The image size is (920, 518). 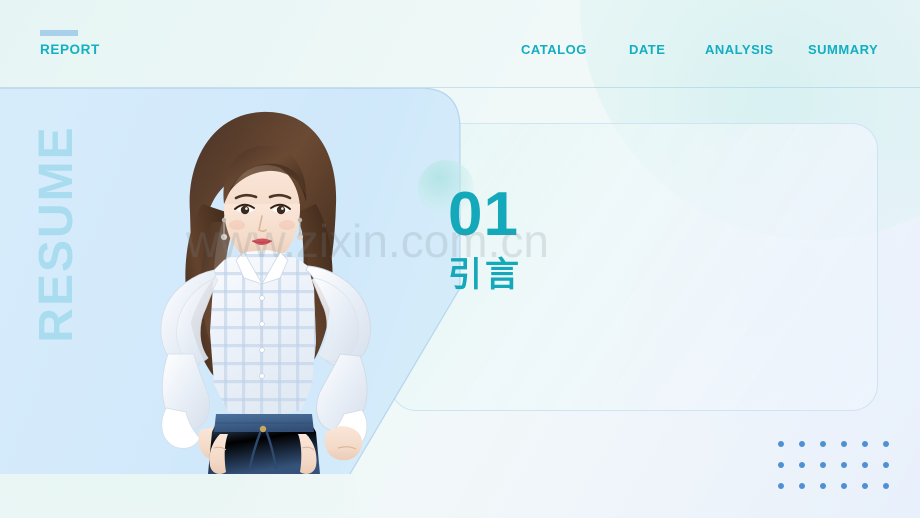 I want to click on section-heading-block: 01 引言, so click(x=470, y=227).